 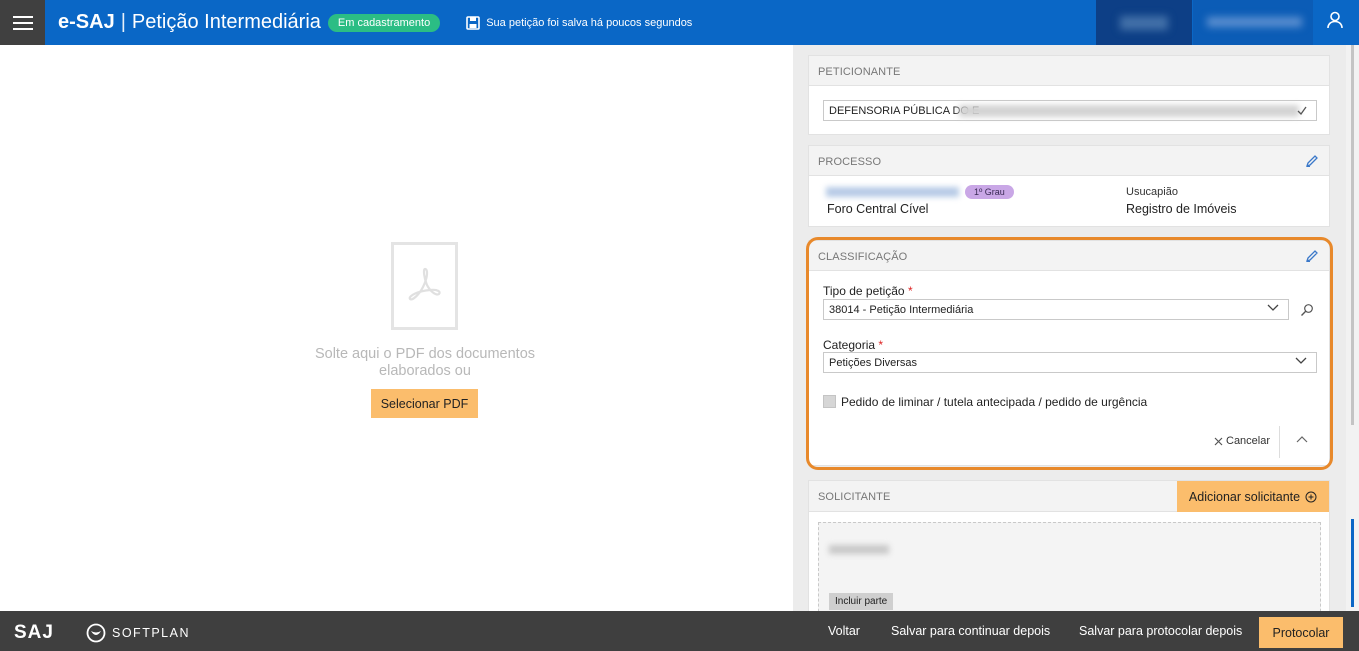 I want to click on plus-circle-icon, so click(x=1311, y=496).